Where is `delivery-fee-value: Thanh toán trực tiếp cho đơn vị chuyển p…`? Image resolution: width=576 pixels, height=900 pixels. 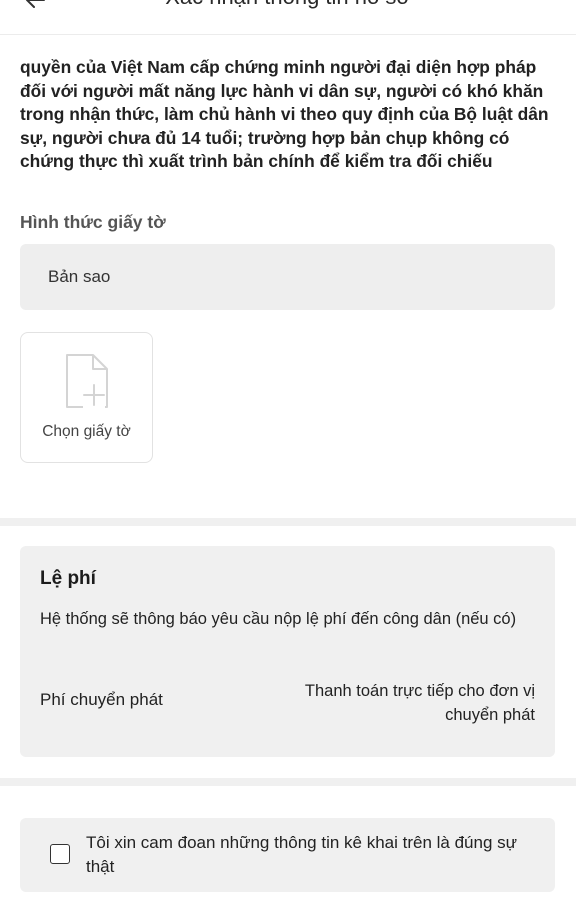 delivery-fee-value: Thanh toán trực tiếp cho đơn vị chuyển p… is located at coordinates (419, 703).